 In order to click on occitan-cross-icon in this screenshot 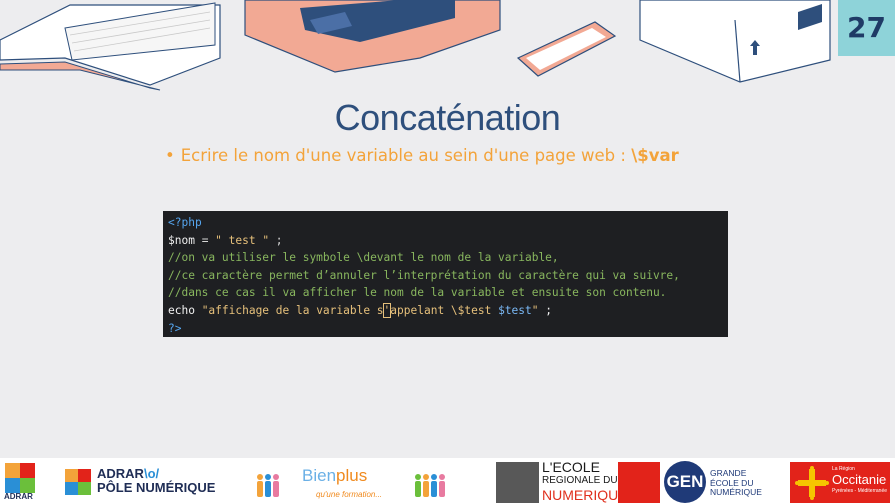, I will do `click(812, 483)`.